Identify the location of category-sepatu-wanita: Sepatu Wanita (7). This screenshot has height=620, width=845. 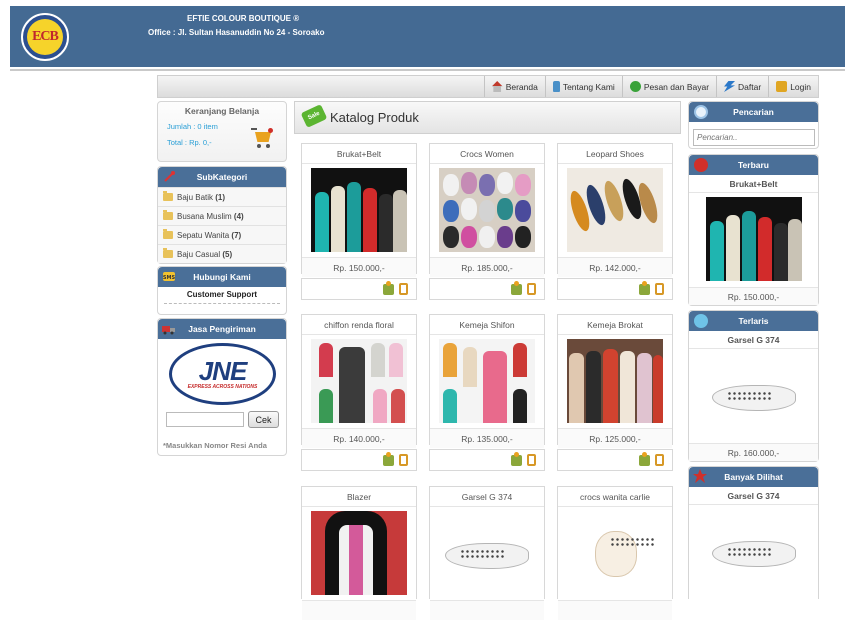
(222, 234).